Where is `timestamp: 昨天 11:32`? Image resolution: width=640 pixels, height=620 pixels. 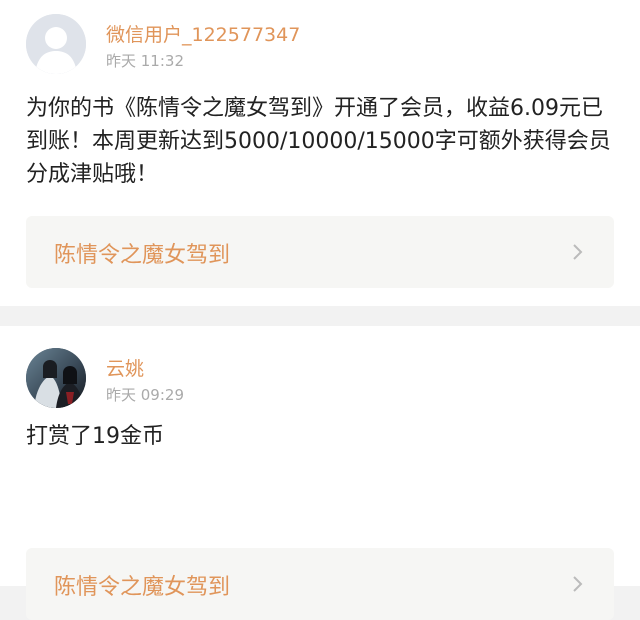 timestamp: 昨天 11:32 is located at coordinates (145, 61).